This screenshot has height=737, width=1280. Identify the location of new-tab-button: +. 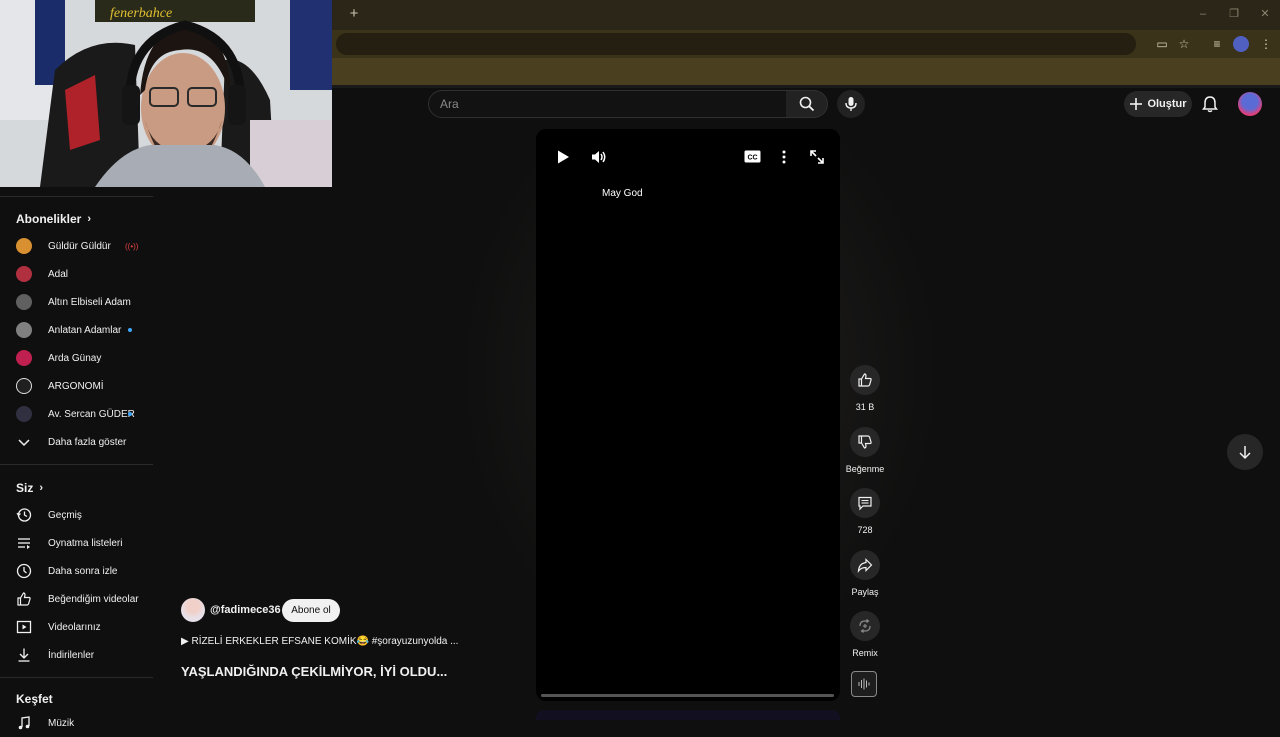
(354, 14).